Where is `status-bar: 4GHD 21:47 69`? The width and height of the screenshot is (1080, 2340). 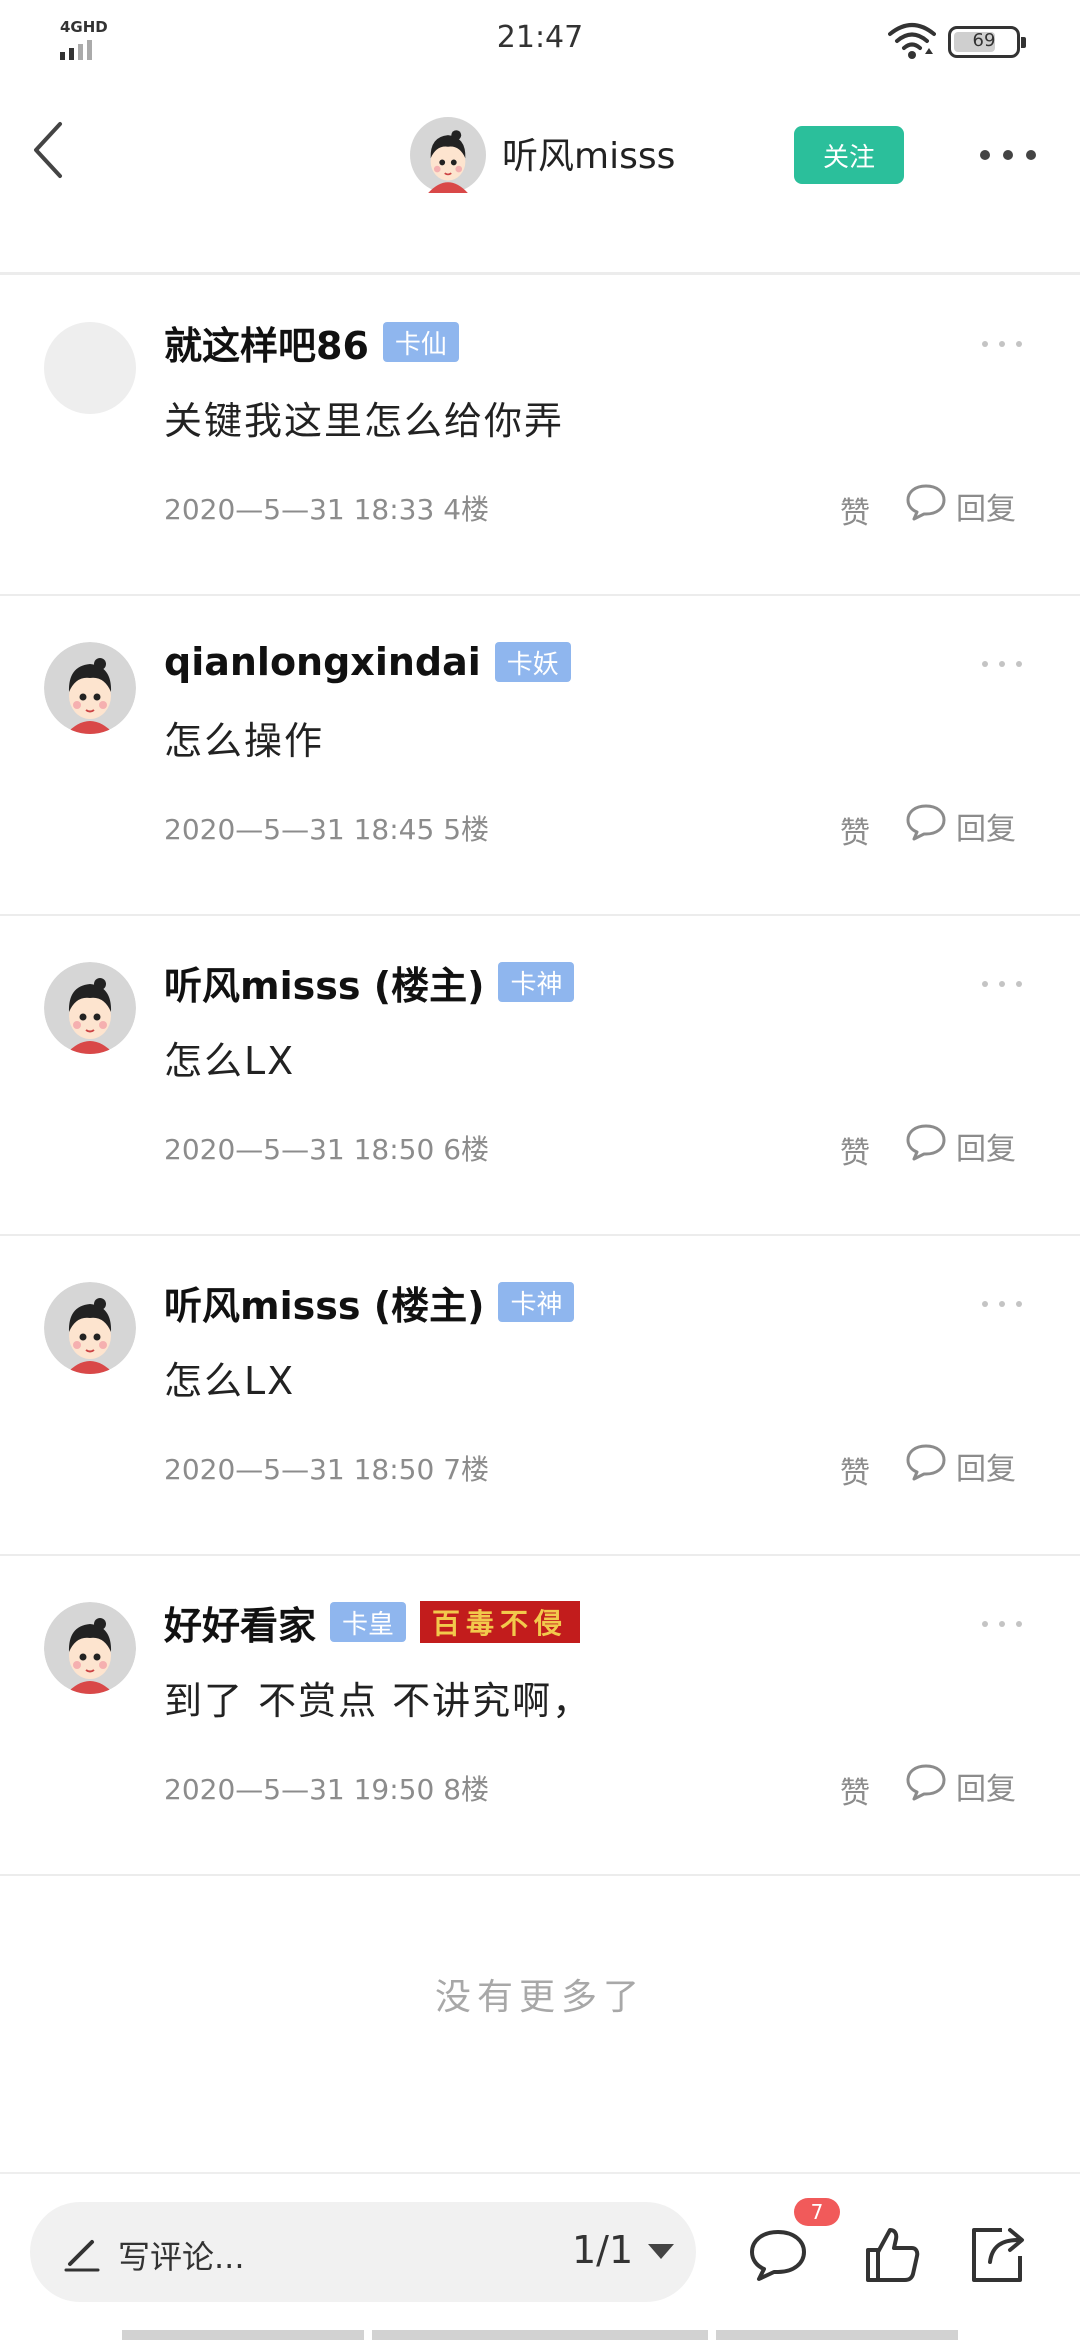
status-bar: 4GHD 21:47 69 is located at coordinates (540, 40).